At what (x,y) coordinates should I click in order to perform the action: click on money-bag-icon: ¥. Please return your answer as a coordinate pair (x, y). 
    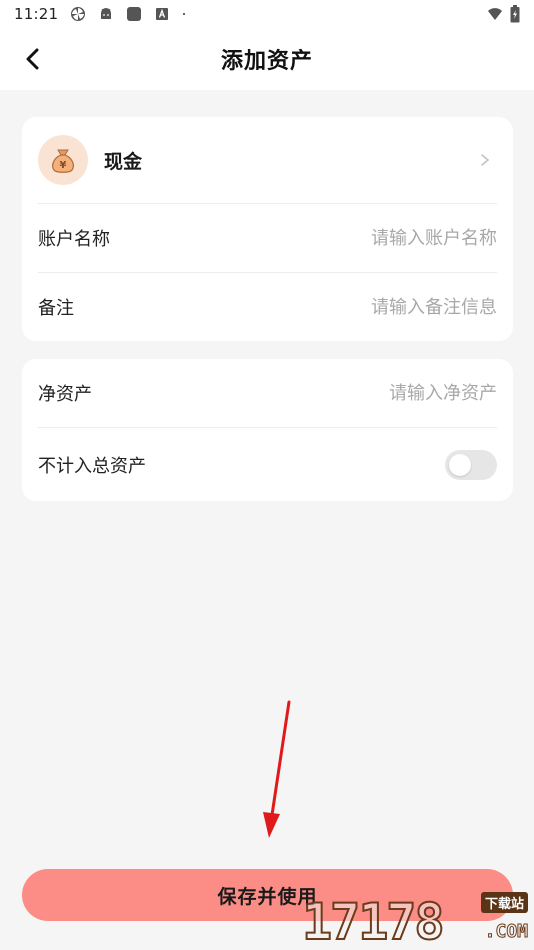
    Looking at the image, I should click on (63, 161).